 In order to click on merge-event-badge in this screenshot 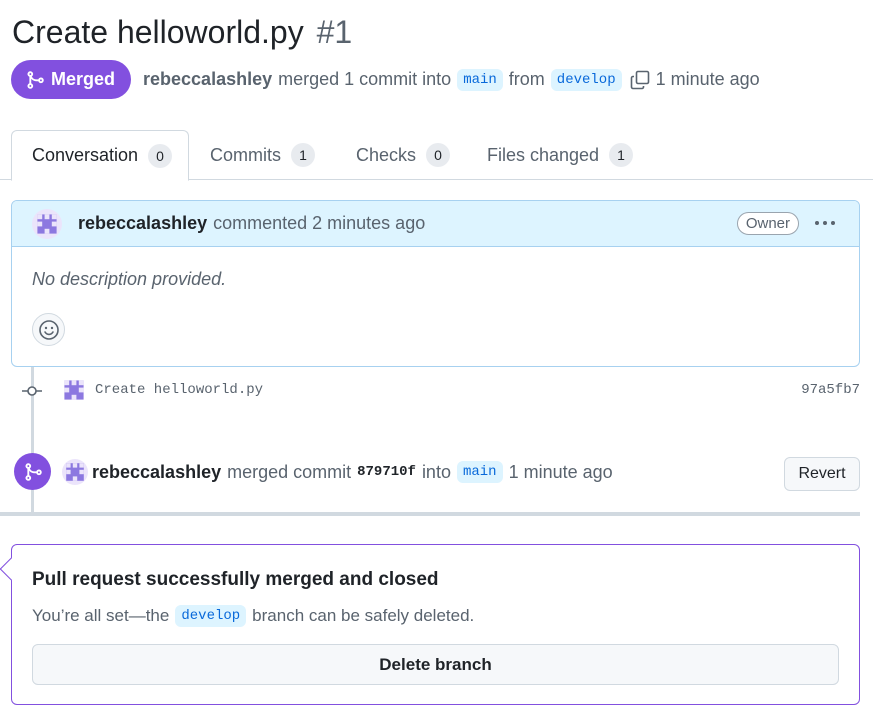, I will do `click(32, 471)`.